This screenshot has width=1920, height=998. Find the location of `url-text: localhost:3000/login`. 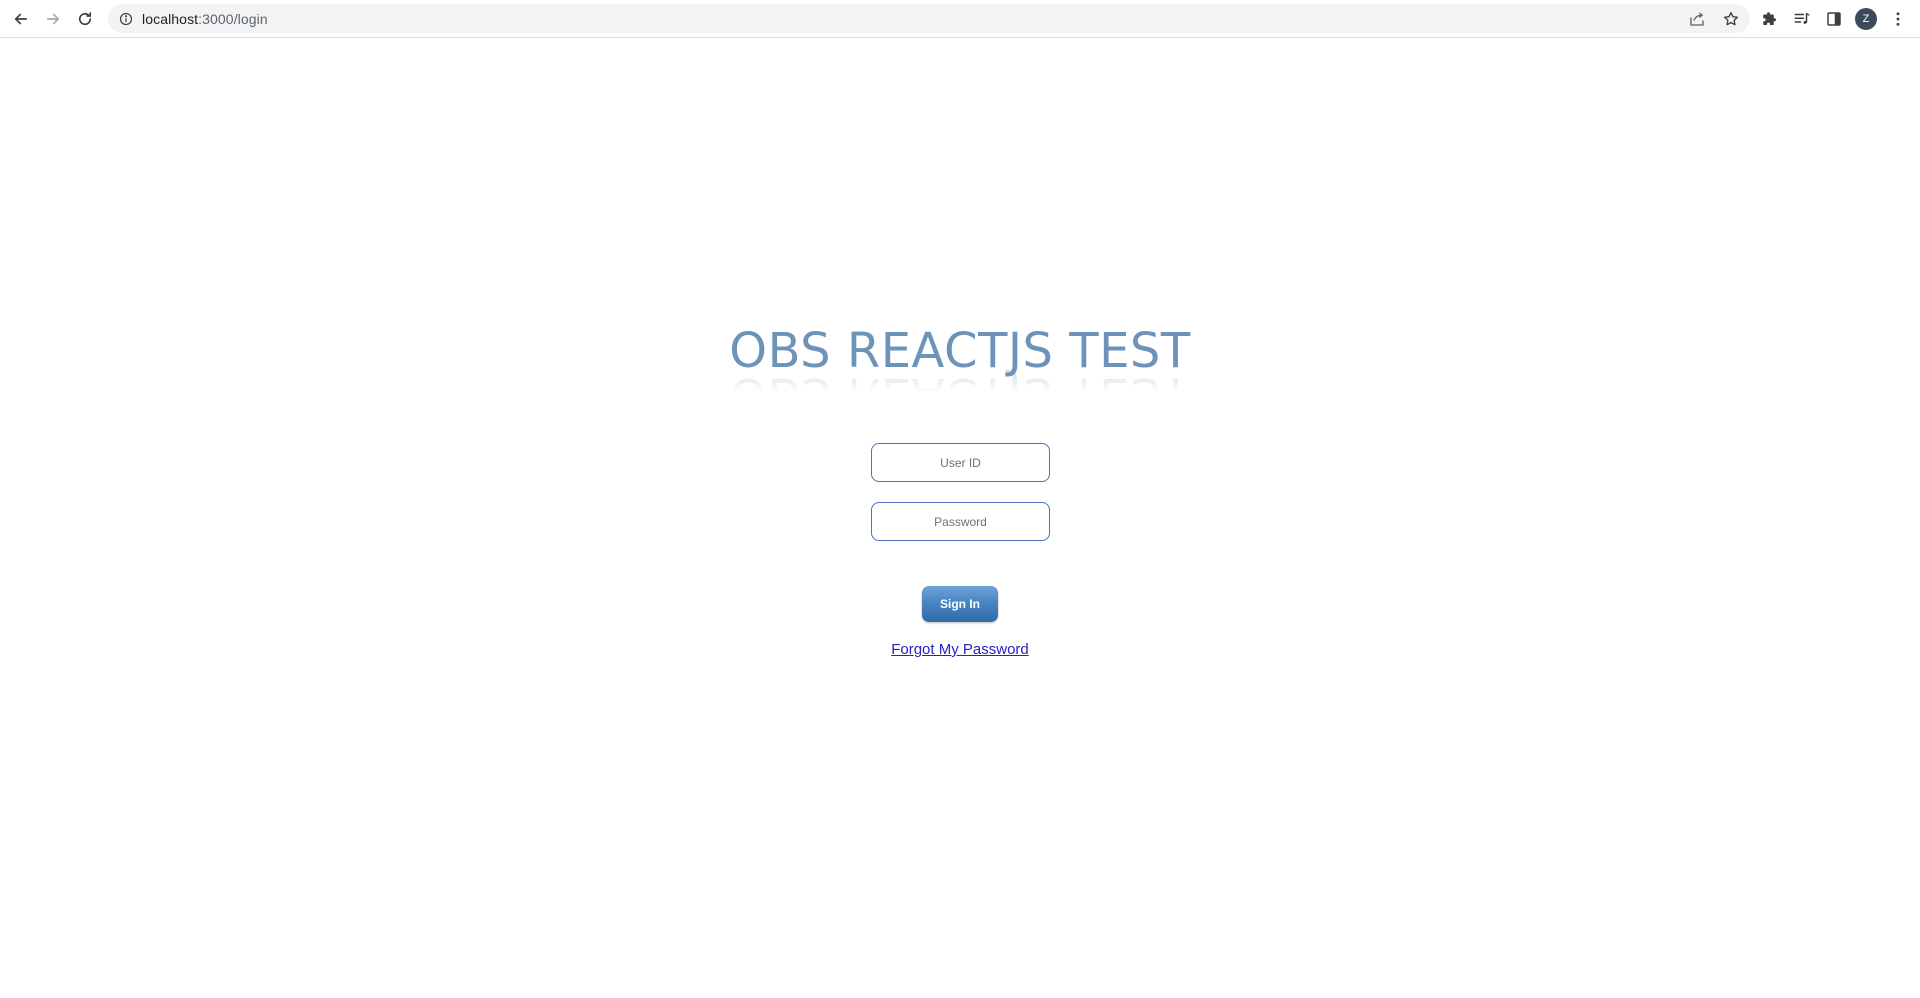

url-text: localhost:3000/login is located at coordinates (205, 19).